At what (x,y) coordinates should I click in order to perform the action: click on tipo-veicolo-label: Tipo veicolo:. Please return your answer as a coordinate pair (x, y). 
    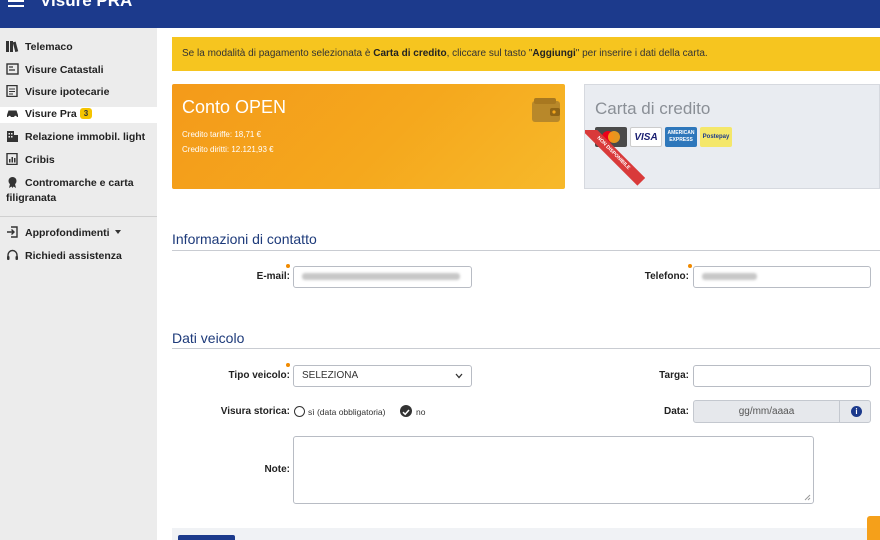
    Looking at the image, I should click on (259, 375).